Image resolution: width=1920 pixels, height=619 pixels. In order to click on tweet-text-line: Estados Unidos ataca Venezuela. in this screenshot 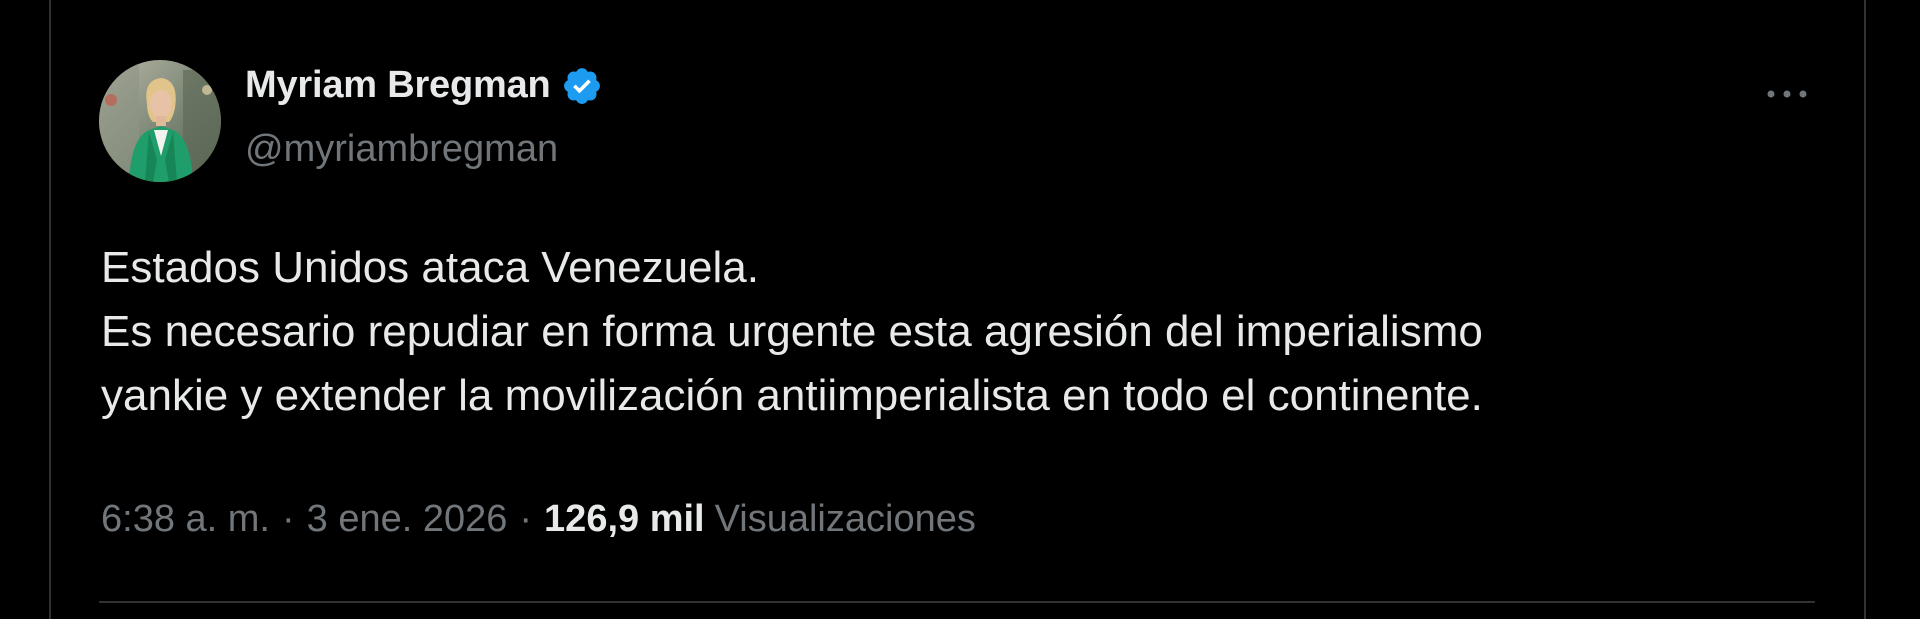, I will do `click(430, 267)`.